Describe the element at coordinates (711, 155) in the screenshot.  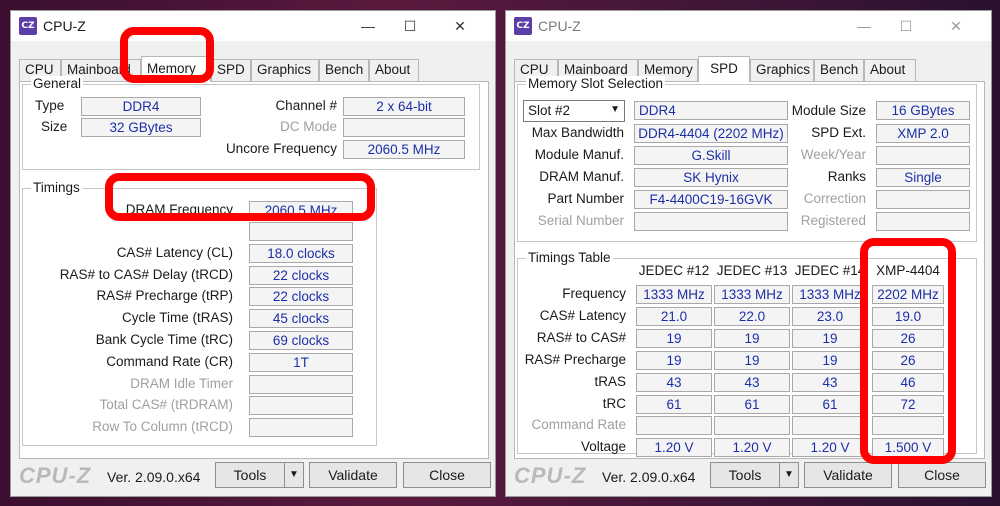
I see `module-manuf-value: G.Skill` at that location.